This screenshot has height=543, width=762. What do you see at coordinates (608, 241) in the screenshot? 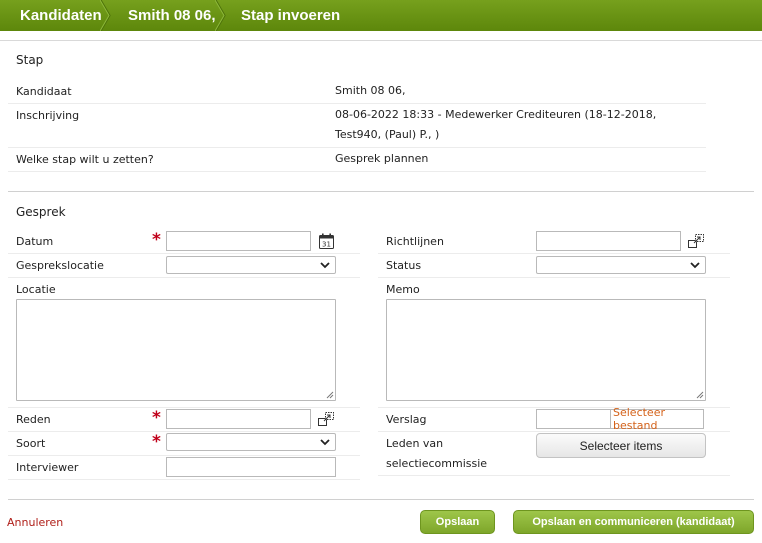
I see `richtlijnen-input` at bounding box center [608, 241].